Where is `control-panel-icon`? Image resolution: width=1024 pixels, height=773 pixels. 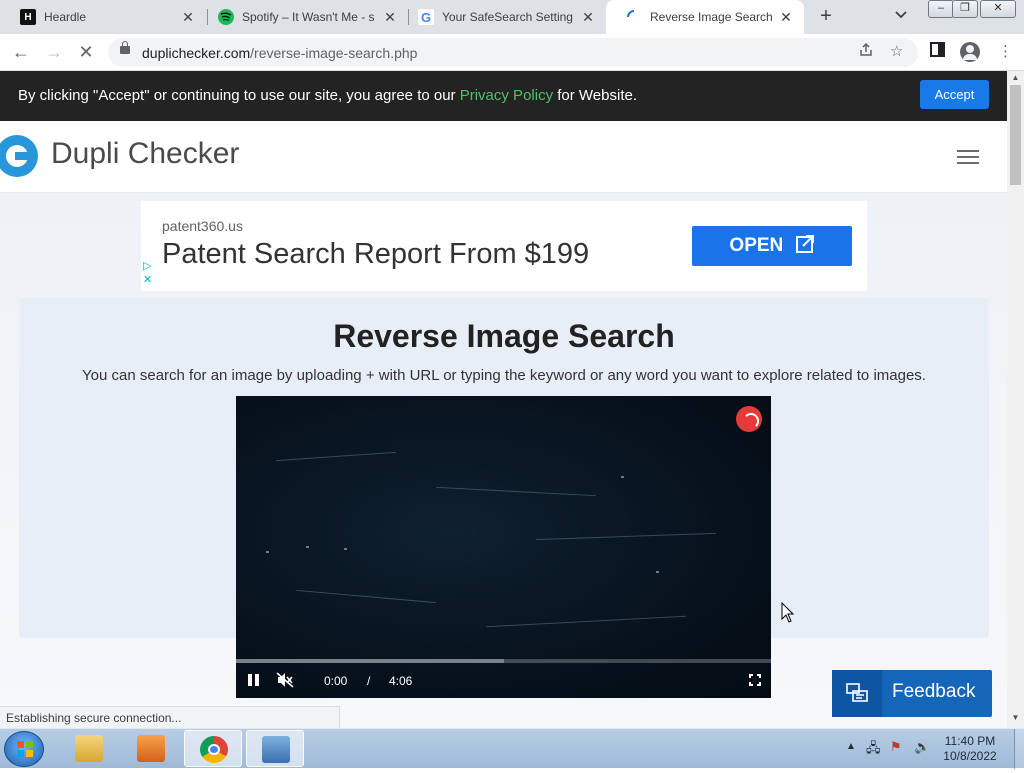
control-panel-icon is located at coordinates (276, 749).